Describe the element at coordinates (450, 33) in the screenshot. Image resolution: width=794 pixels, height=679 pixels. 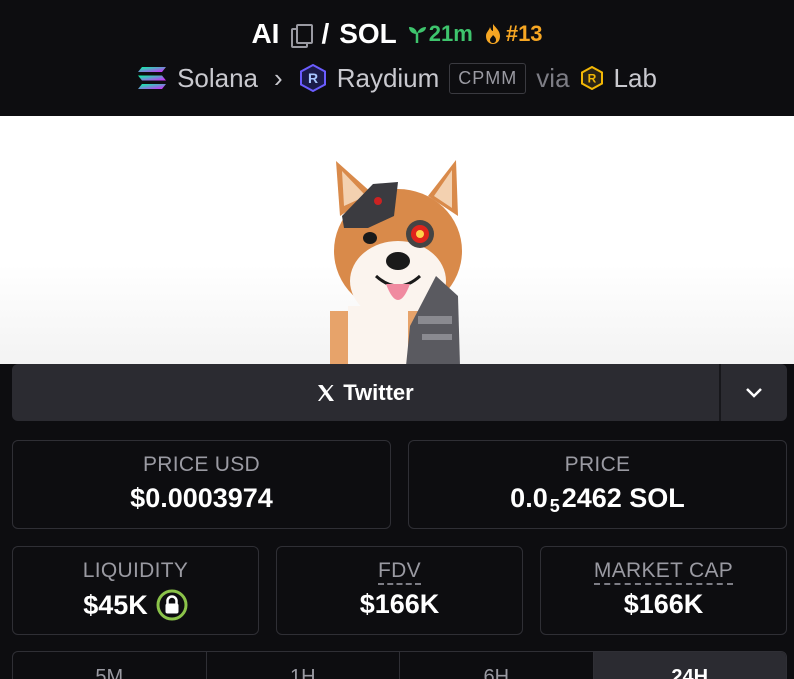
I see `pair-age: 21m` at that location.